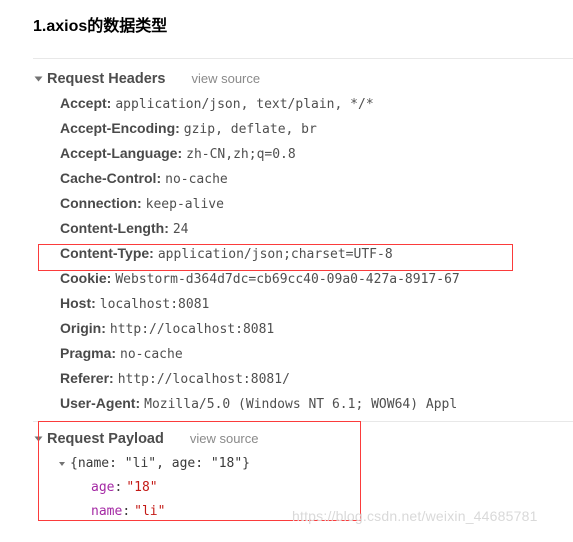 The image size is (573, 542). What do you see at coordinates (160, 463) in the screenshot?
I see `payload-object-summary: {name: "li", age: "18"}` at bounding box center [160, 463].